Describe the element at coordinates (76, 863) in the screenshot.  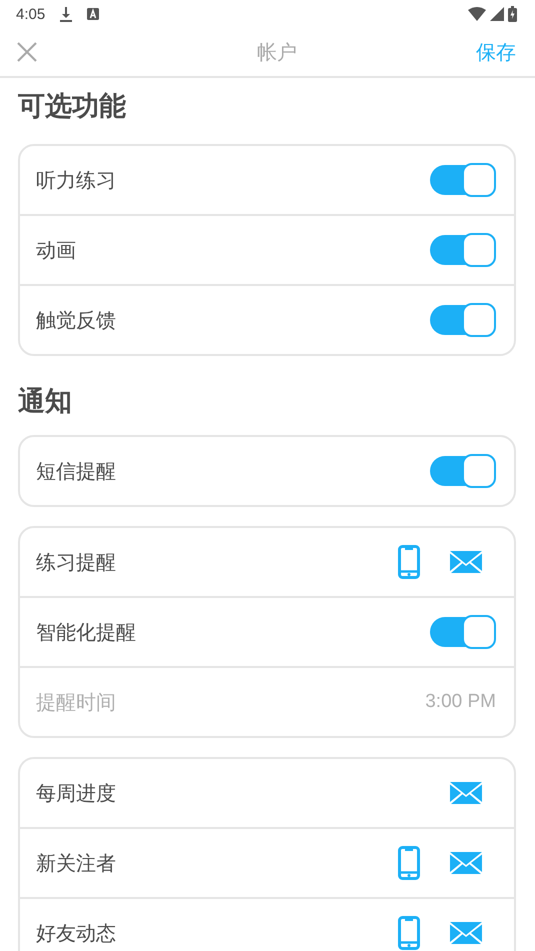
I see `setting-label: 新关注者` at that location.